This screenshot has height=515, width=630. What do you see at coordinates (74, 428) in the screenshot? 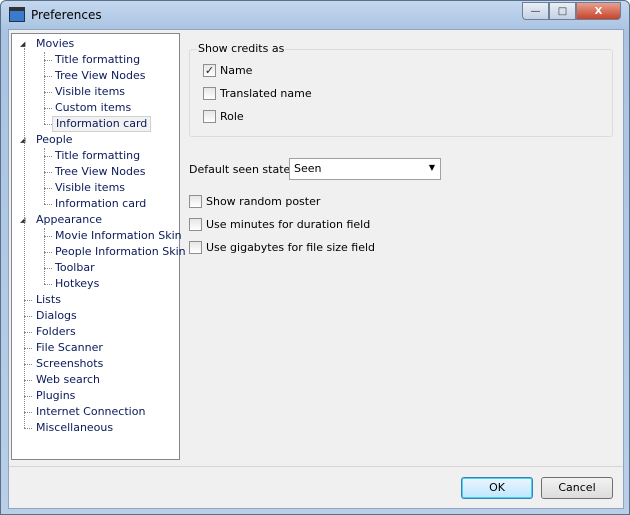
I see `tree-category-item: Miscellaneous` at bounding box center [74, 428].